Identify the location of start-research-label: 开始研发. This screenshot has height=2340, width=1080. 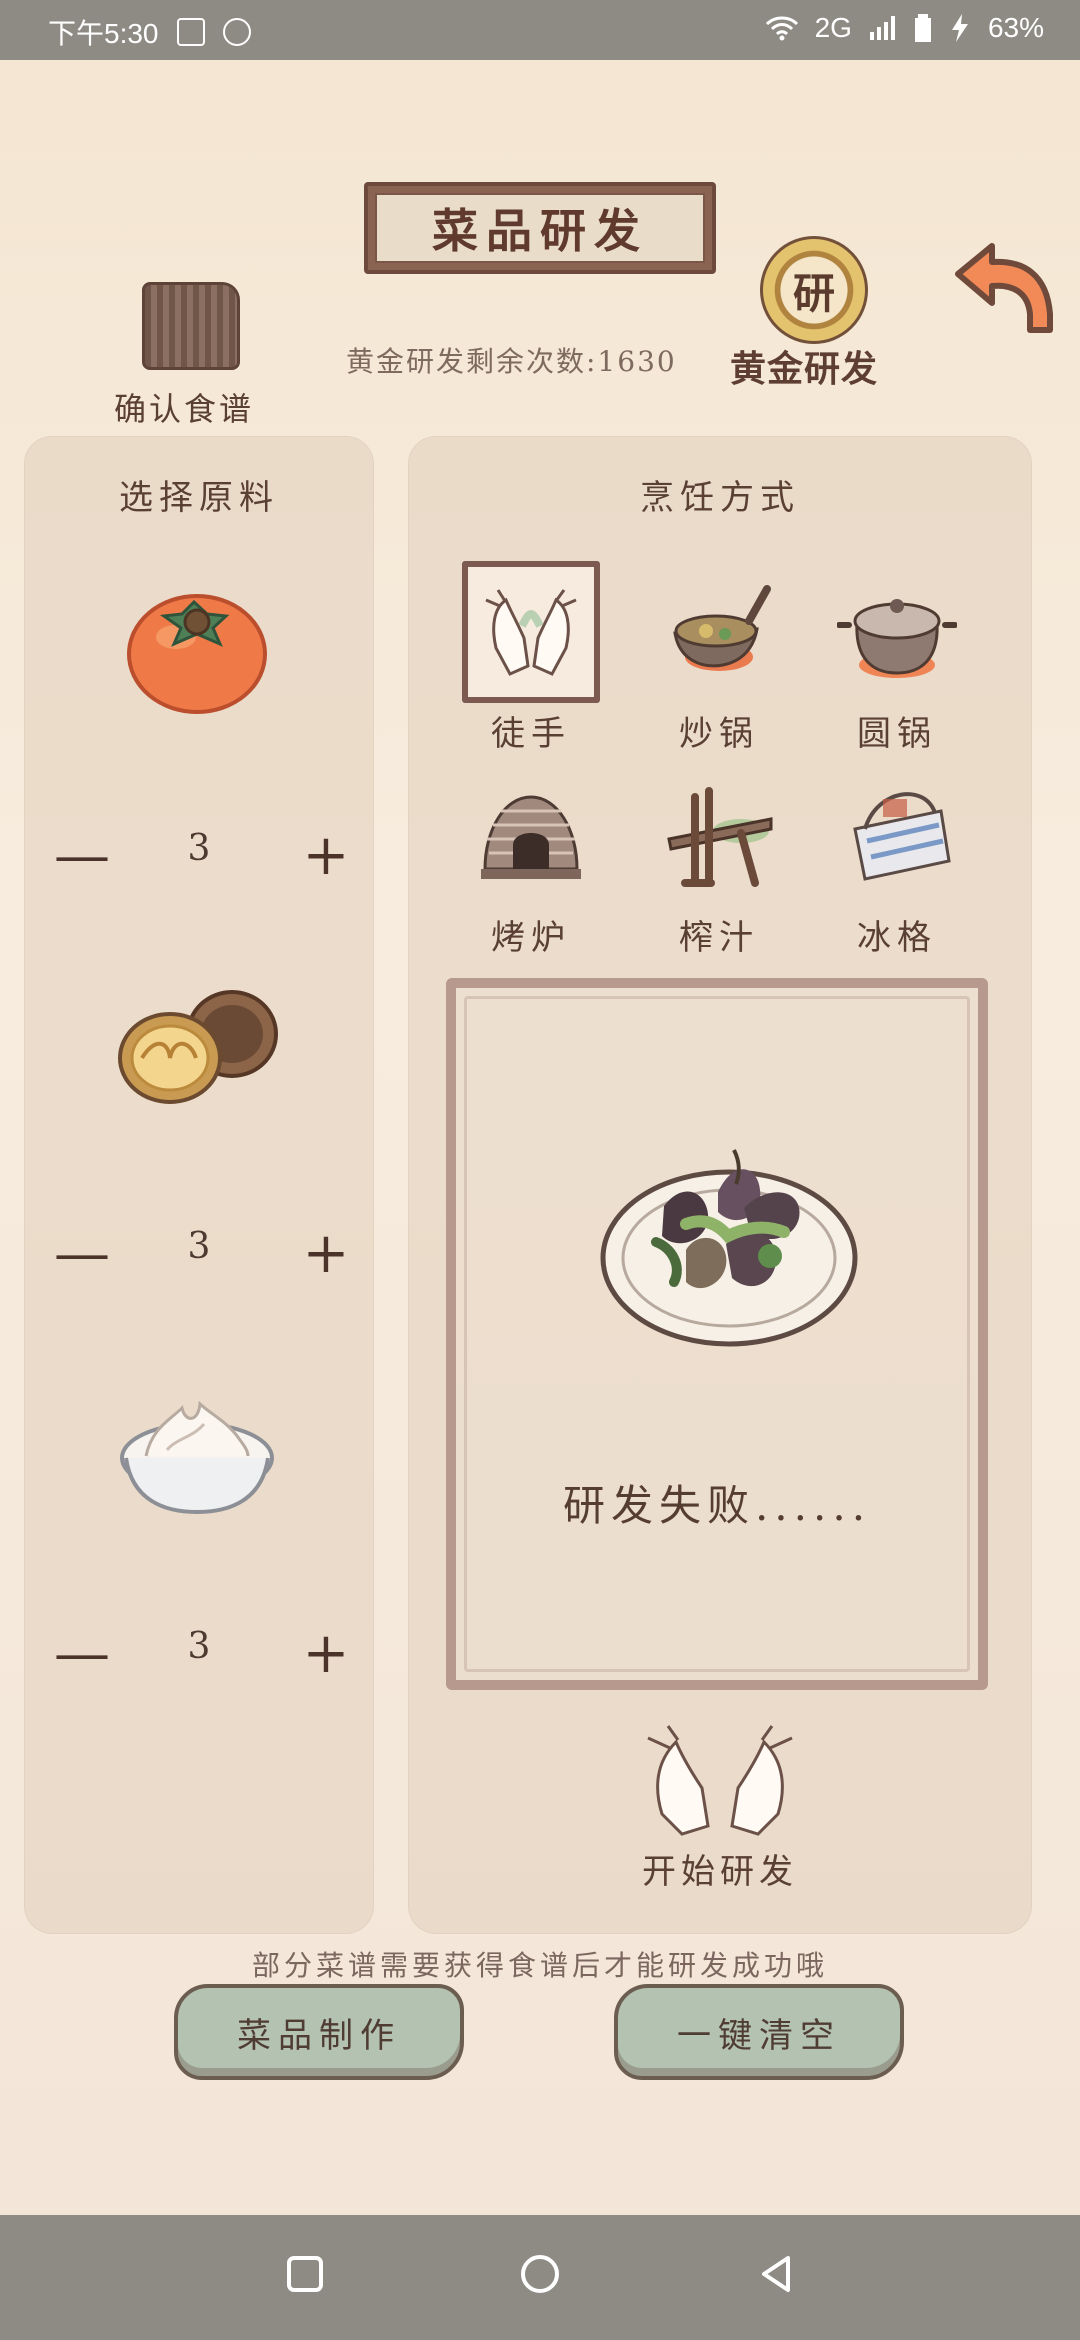
(720, 1872).